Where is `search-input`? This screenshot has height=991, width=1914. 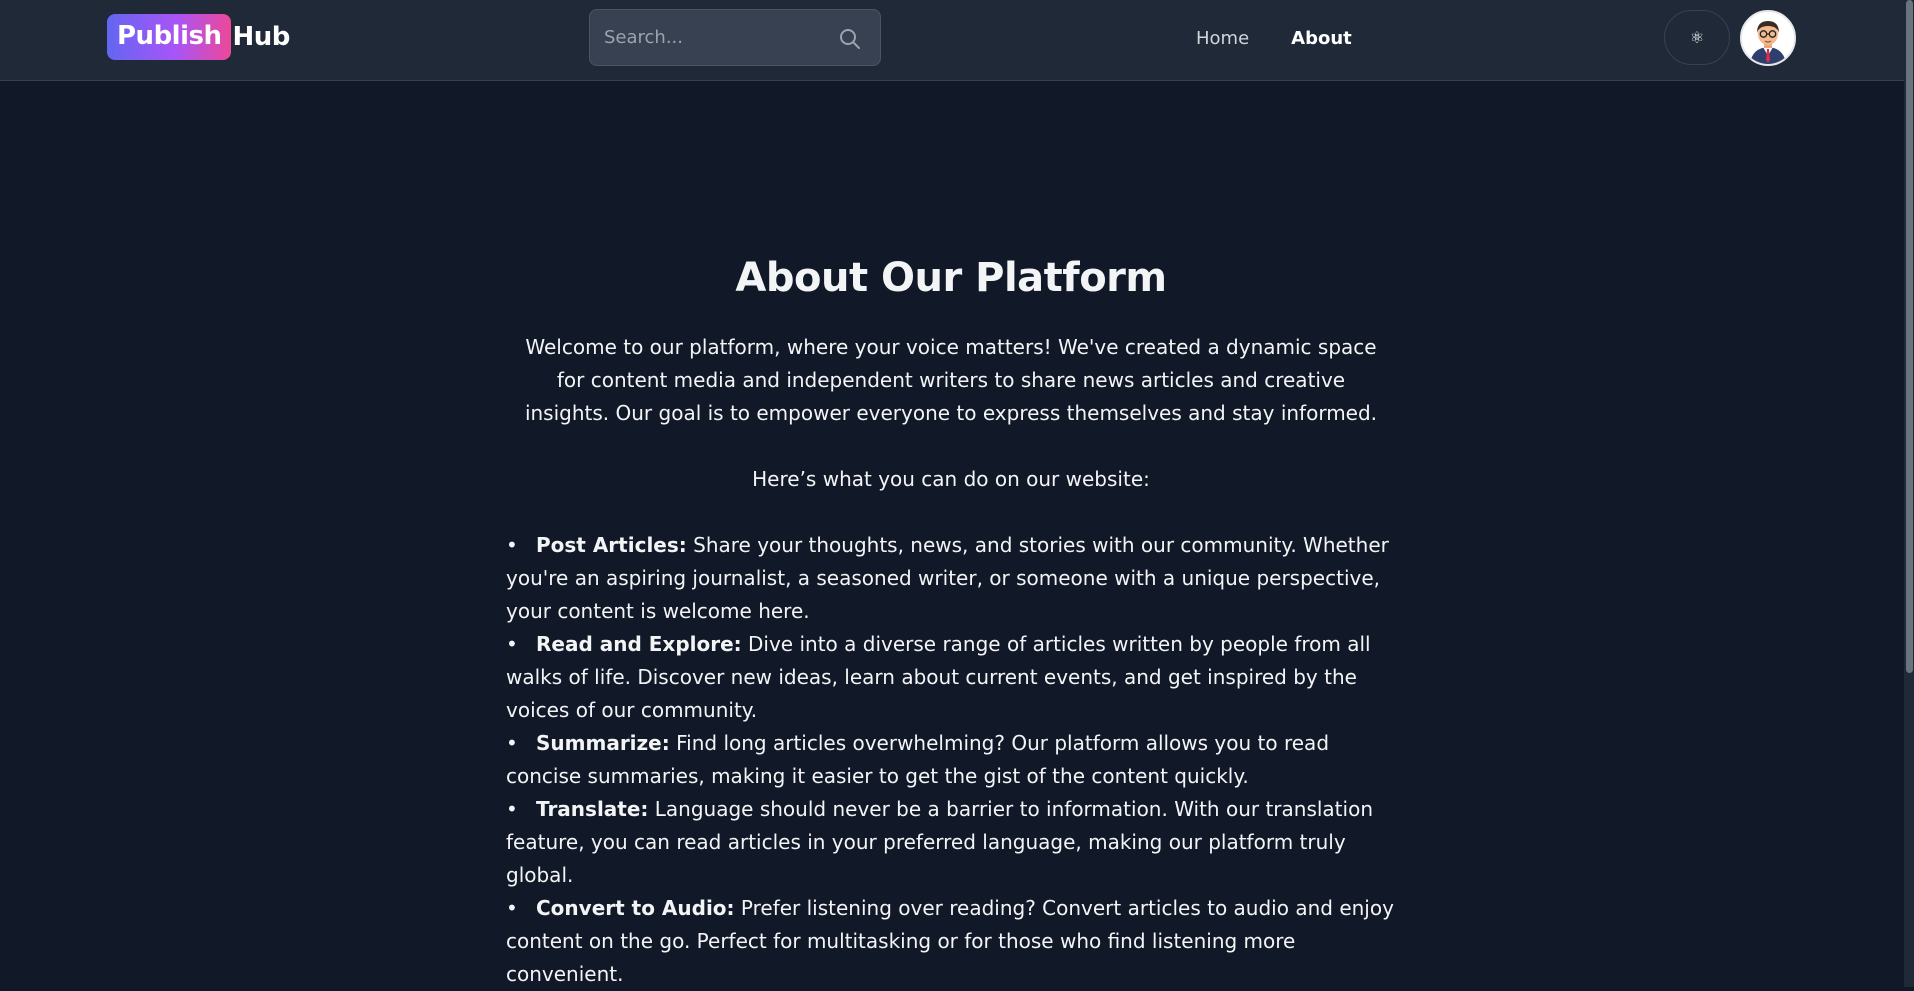
search-input is located at coordinates (710, 37).